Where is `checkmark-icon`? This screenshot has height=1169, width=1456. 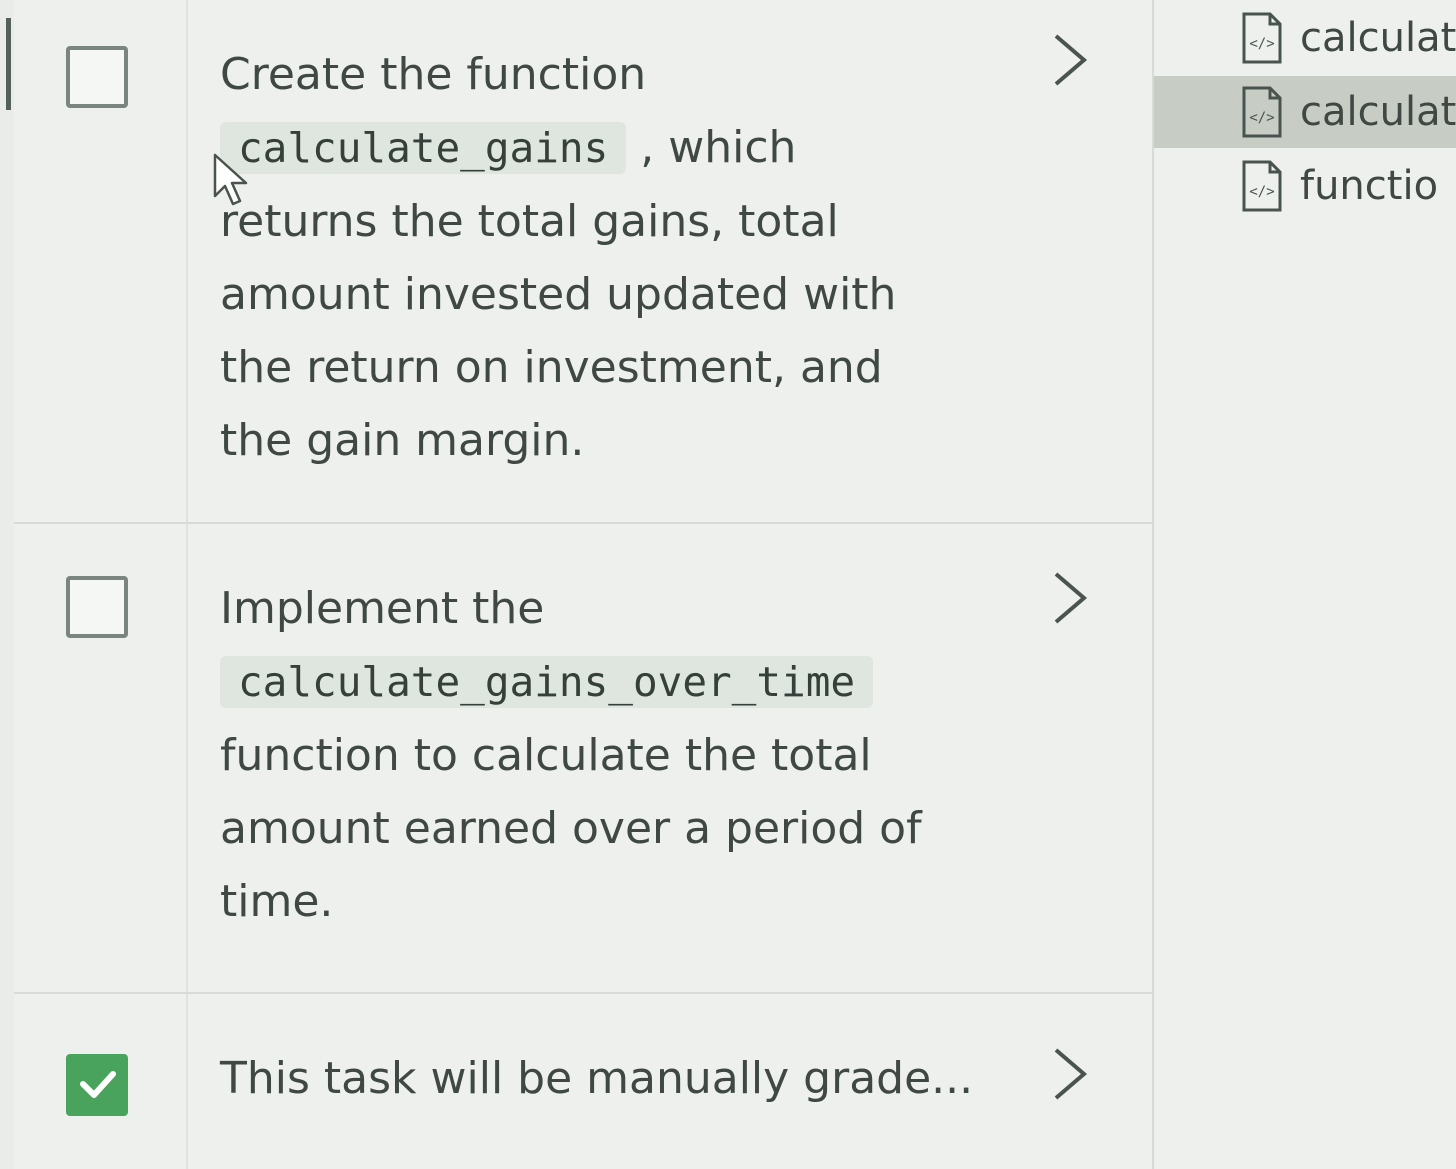
checkmark-icon is located at coordinates (98, 1084).